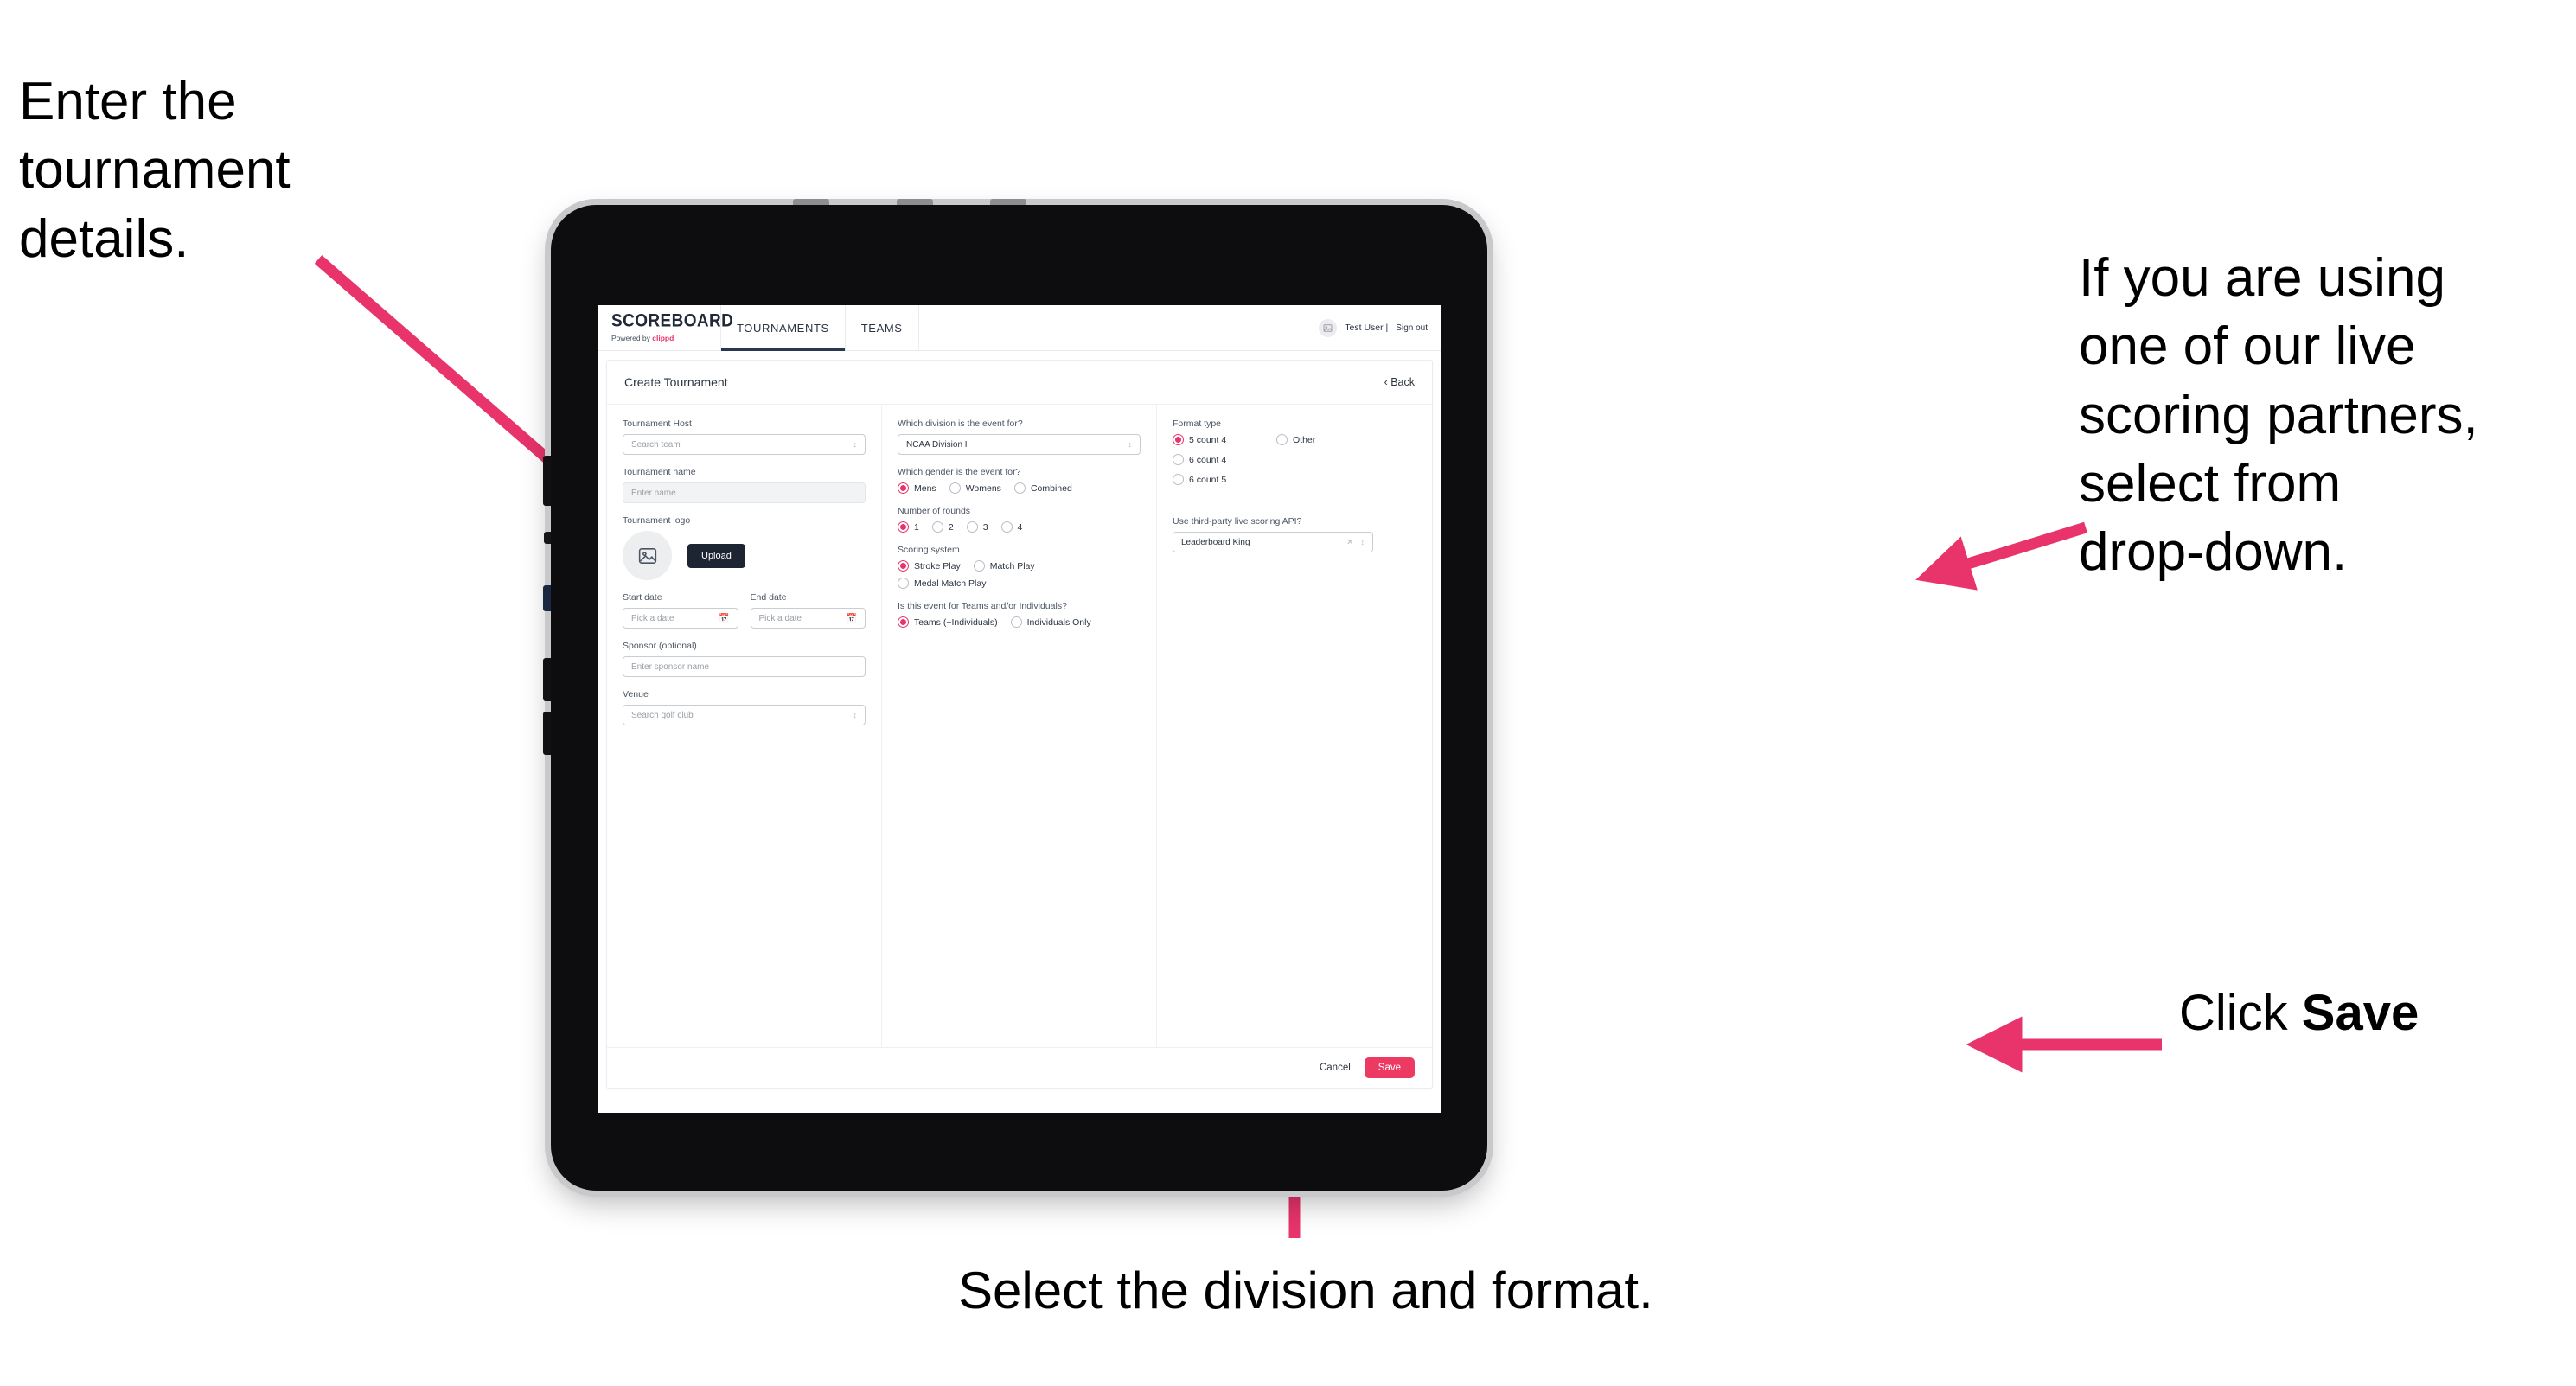 This screenshot has height=1386, width=2576. I want to click on tournament-host-input: Search team ↕, so click(744, 444).